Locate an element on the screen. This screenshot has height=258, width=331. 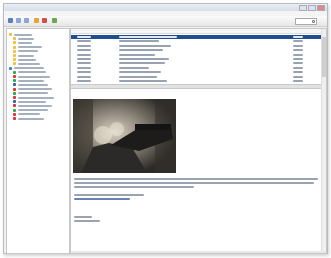
new-icon is located at coordinates (10, 20).